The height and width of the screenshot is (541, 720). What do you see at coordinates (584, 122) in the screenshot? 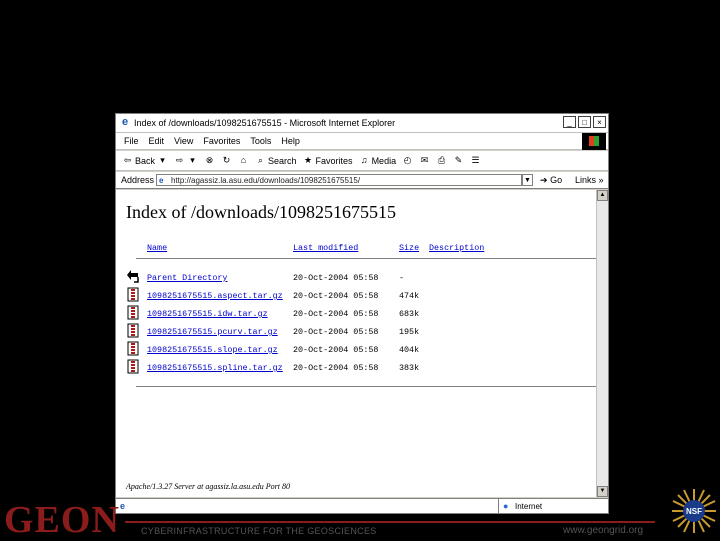
I see `maximize-button: □` at bounding box center [584, 122].